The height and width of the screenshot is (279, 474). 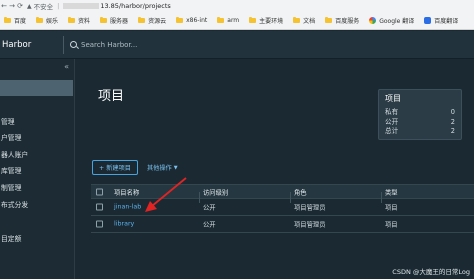 What do you see at coordinates (66, 66) in the screenshot?
I see `collapse-sidebar-icon: «` at bounding box center [66, 66].